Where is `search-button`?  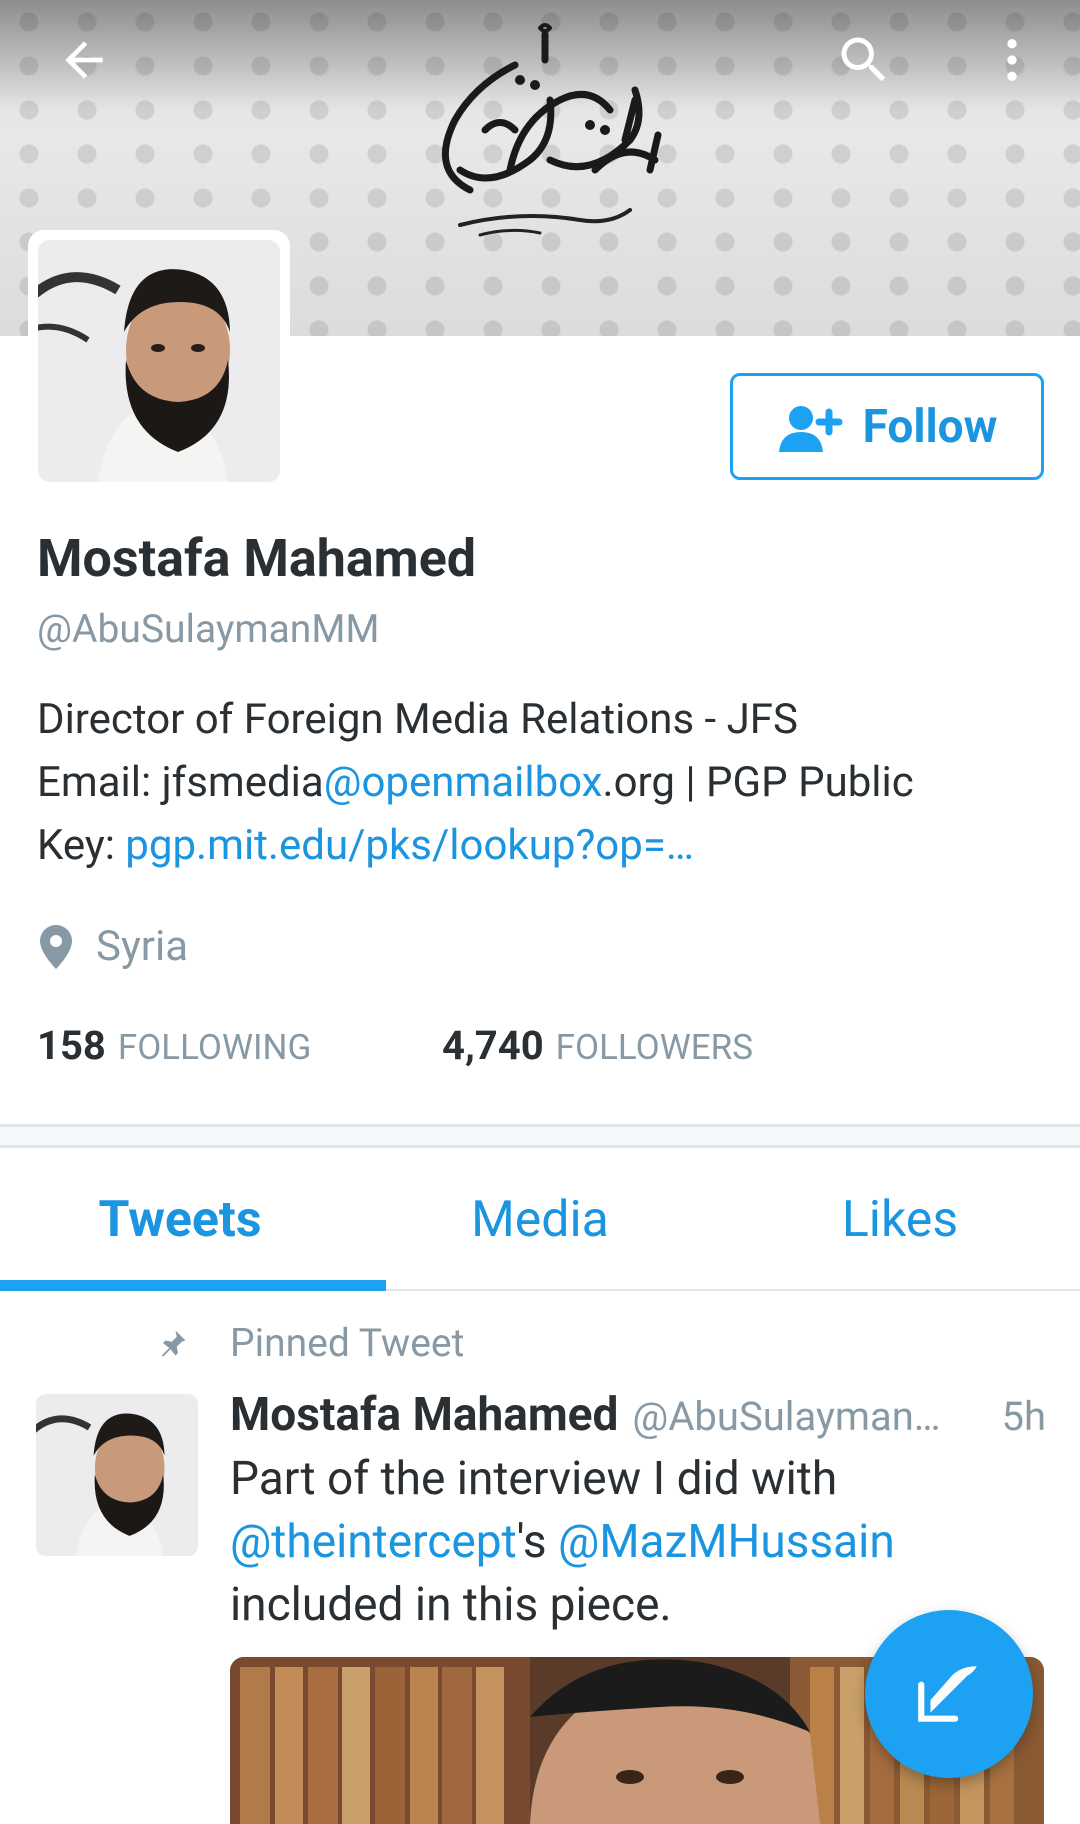
search-button is located at coordinates (864, 60).